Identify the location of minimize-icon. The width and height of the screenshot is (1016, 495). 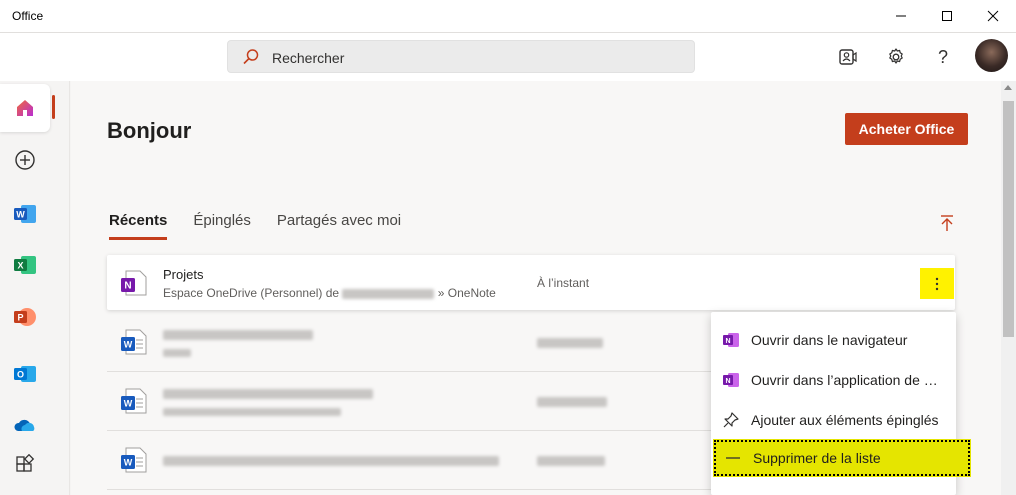
(901, 16).